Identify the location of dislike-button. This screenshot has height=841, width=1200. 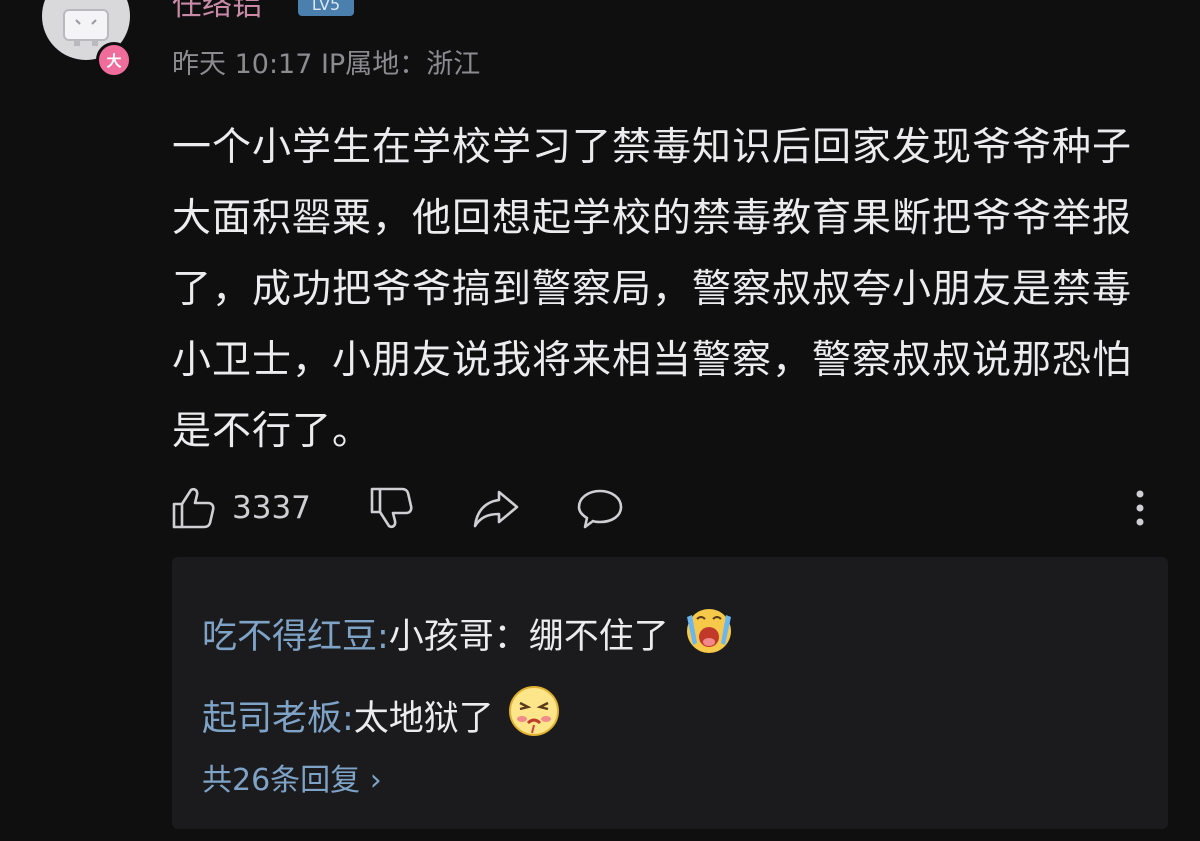
(391, 508).